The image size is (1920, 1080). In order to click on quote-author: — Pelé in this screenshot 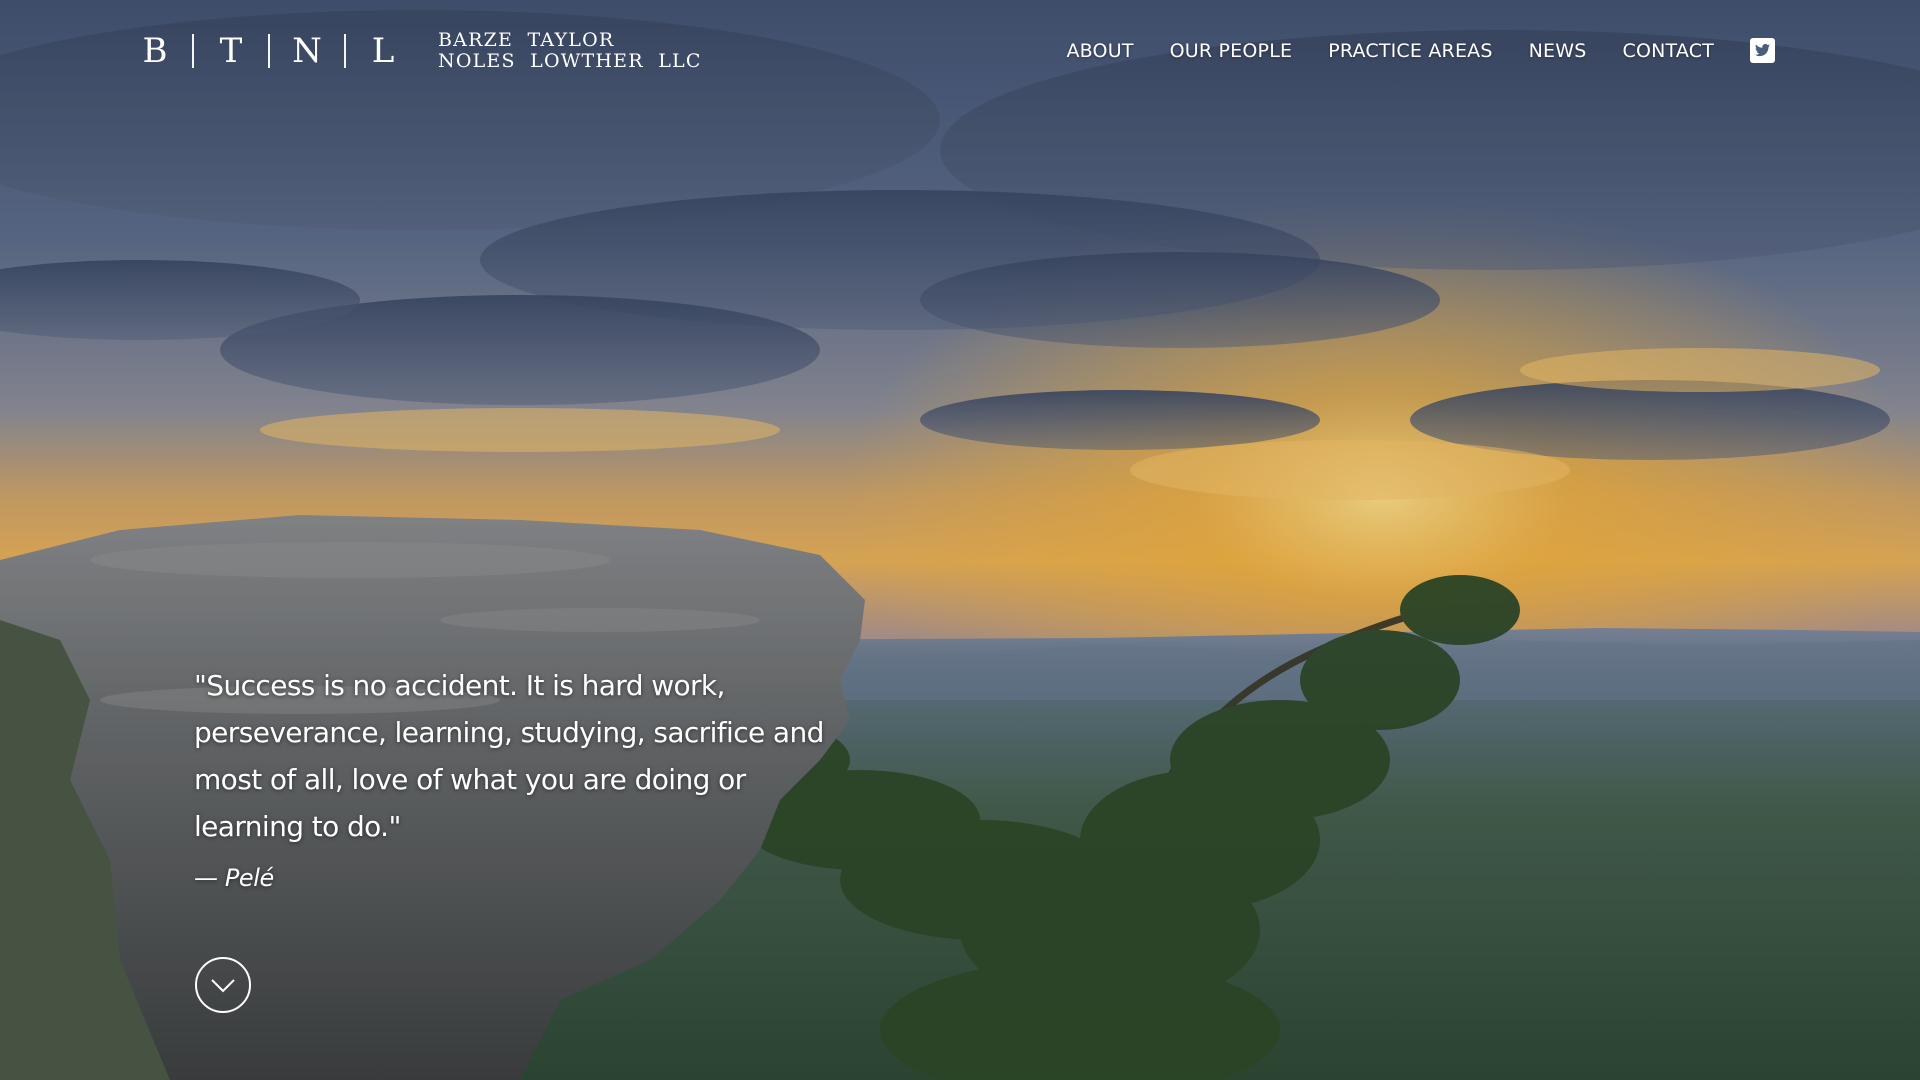, I will do `click(234, 878)`.